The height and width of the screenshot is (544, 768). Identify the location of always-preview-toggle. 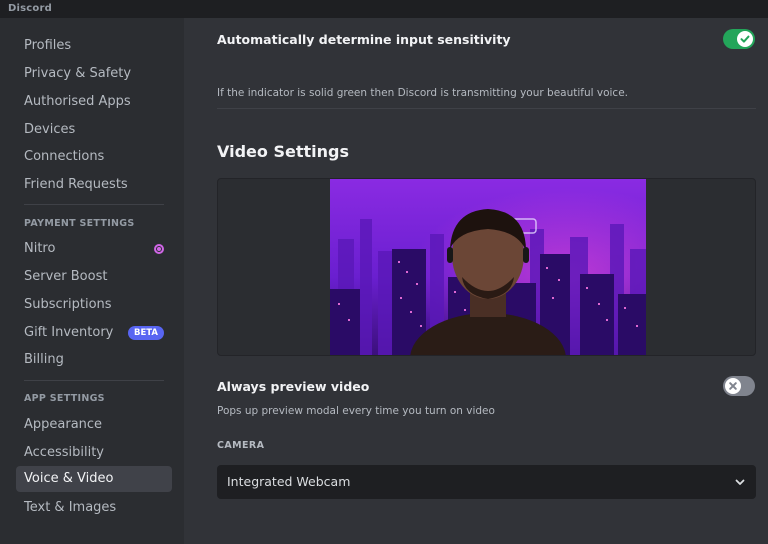
(739, 386).